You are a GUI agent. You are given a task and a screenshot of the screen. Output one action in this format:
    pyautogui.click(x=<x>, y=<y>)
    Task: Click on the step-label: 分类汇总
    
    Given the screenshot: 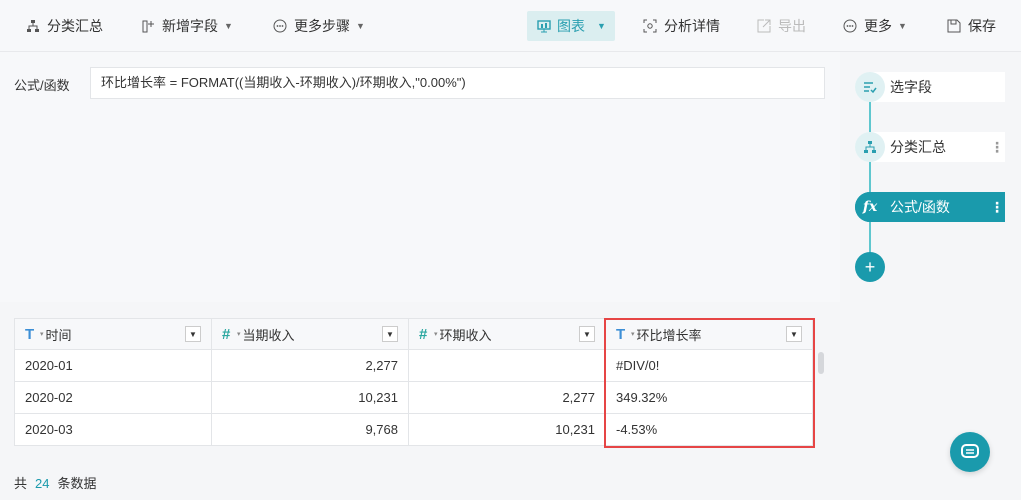 What is the action you would take?
    pyautogui.click(x=918, y=147)
    